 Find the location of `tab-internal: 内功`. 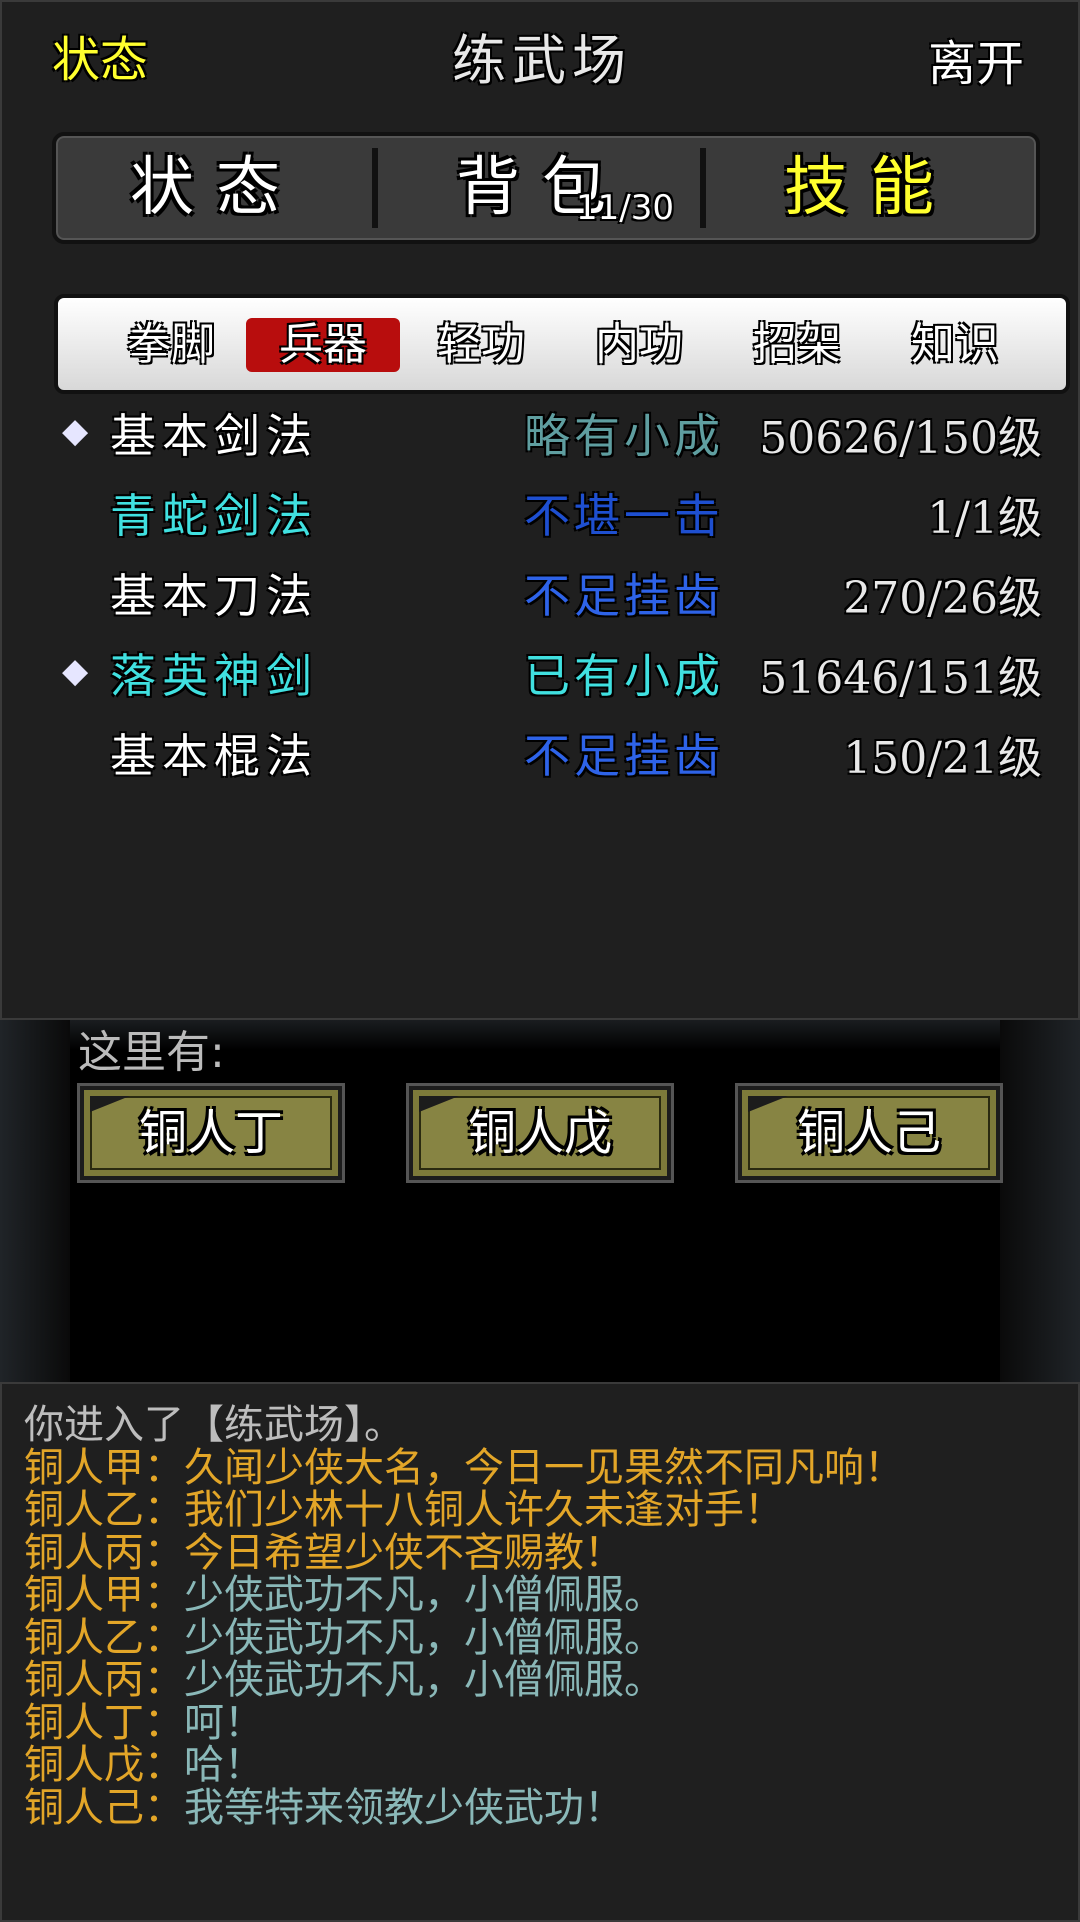

tab-internal: 内功 is located at coordinates (639, 345).